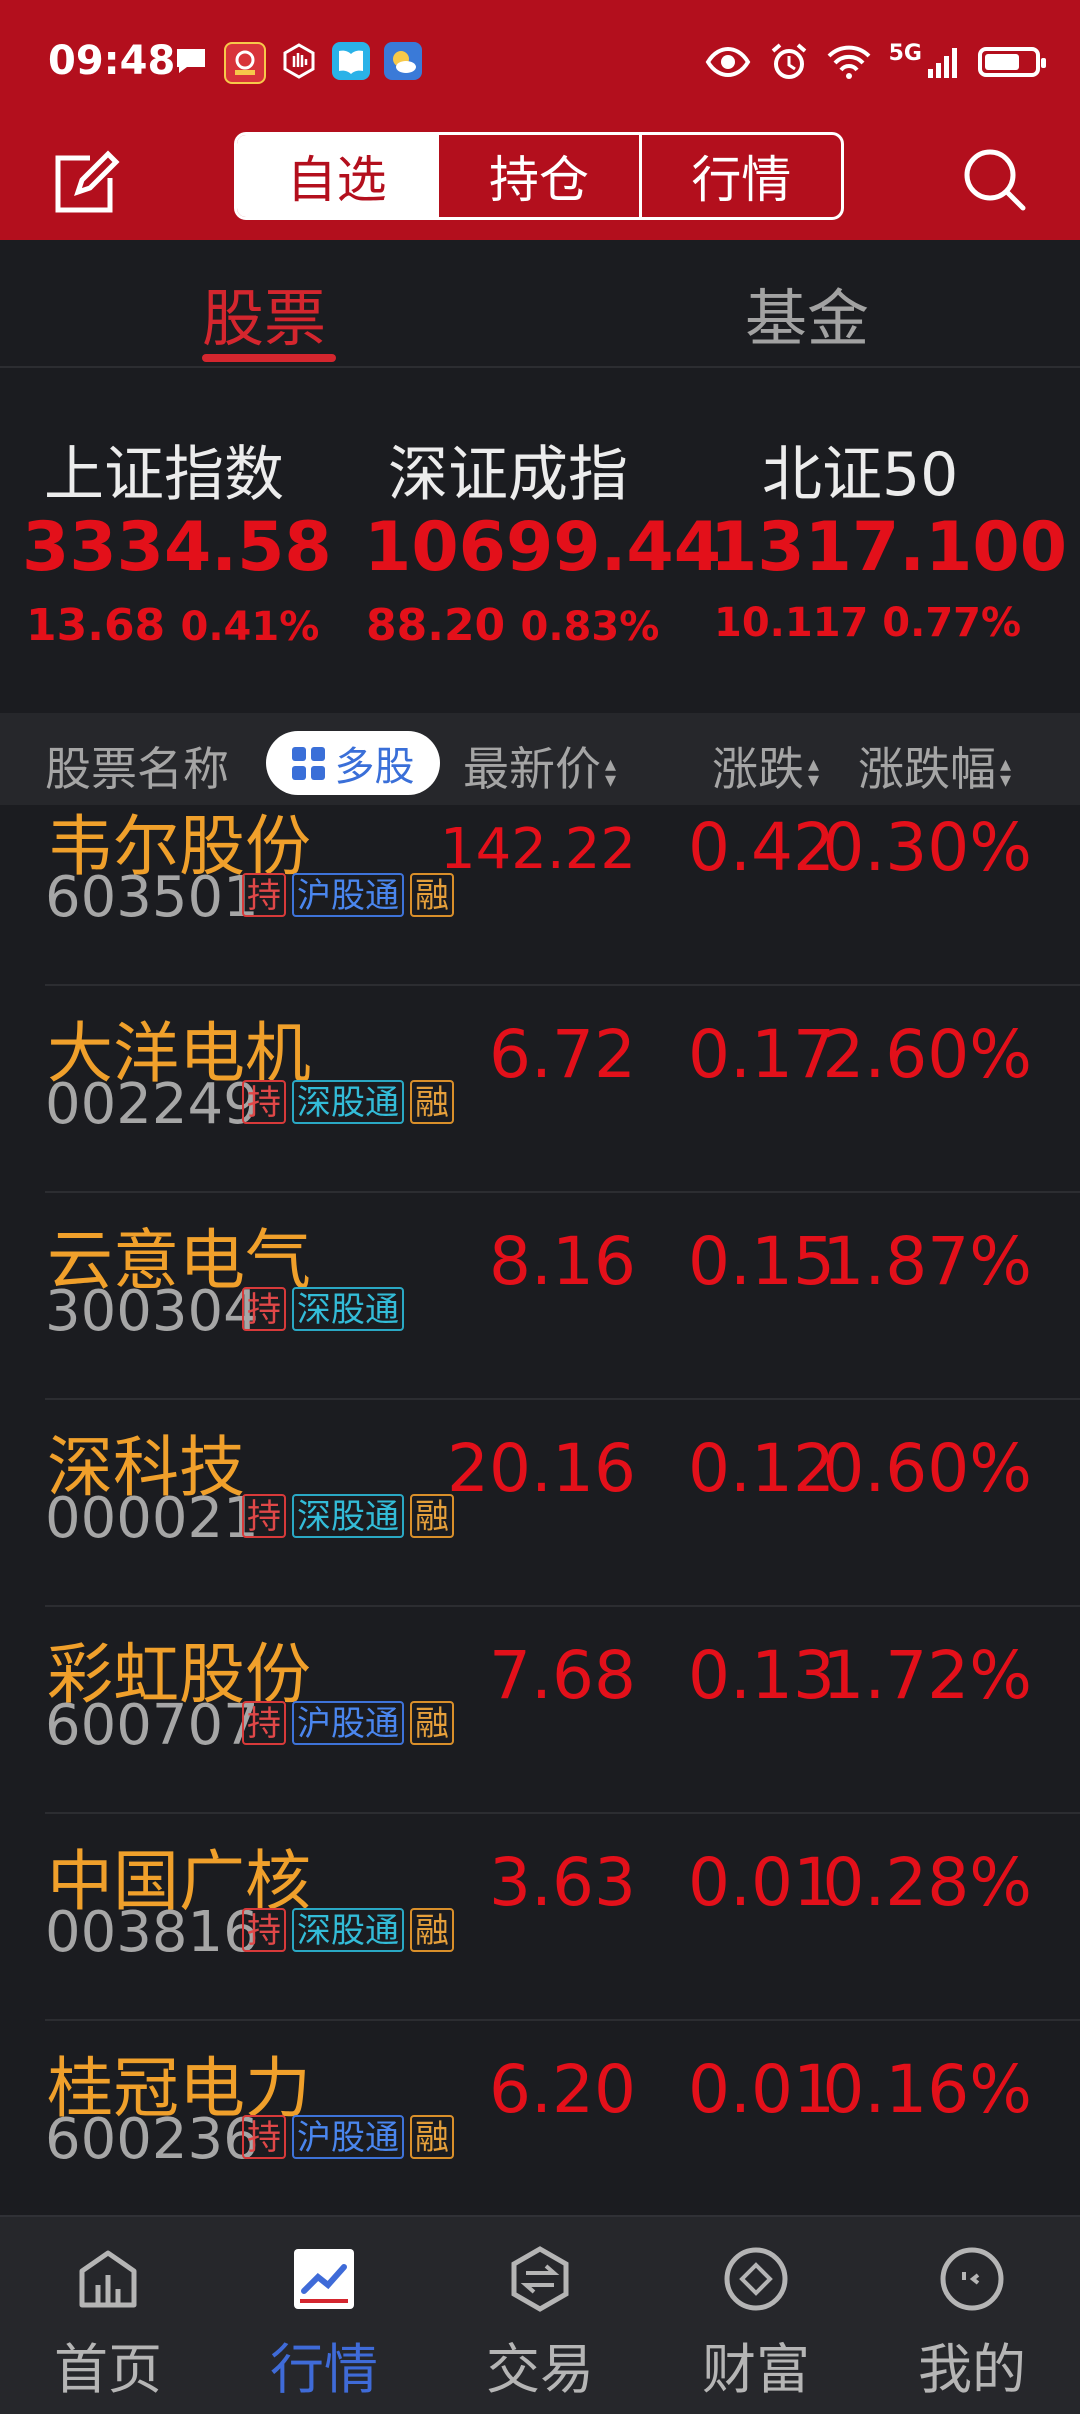 This screenshot has width=1080, height=2414. What do you see at coordinates (761, 1054) in the screenshot?
I see `stock-change: 0.17` at bounding box center [761, 1054].